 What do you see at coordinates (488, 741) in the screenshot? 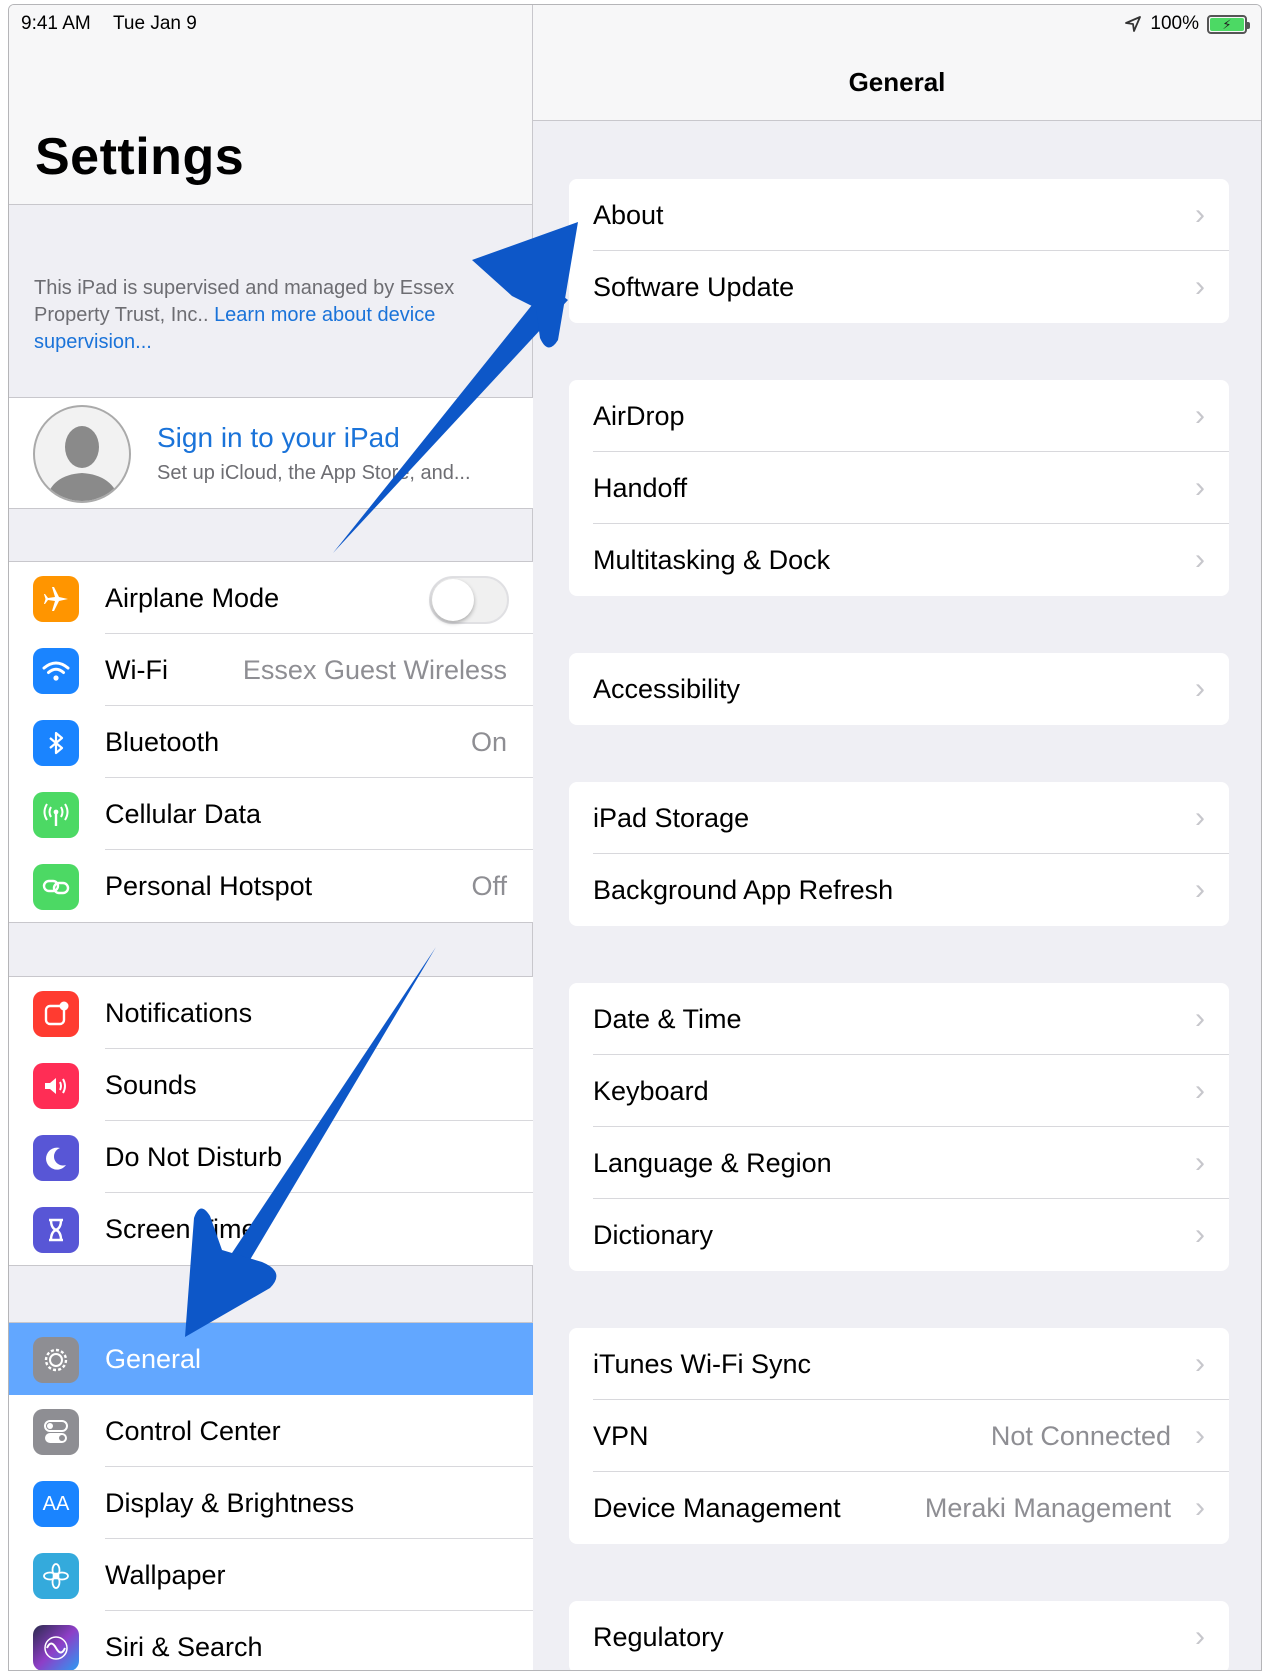
I see `bluetooth-value: On` at bounding box center [488, 741].